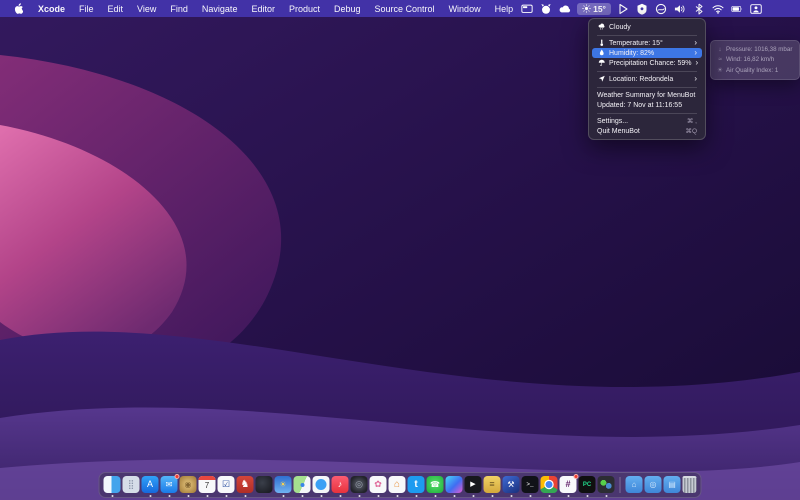  Describe the element at coordinates (599, 8) in the screenshot. I see `menubar-temperature: 15°` at that location.